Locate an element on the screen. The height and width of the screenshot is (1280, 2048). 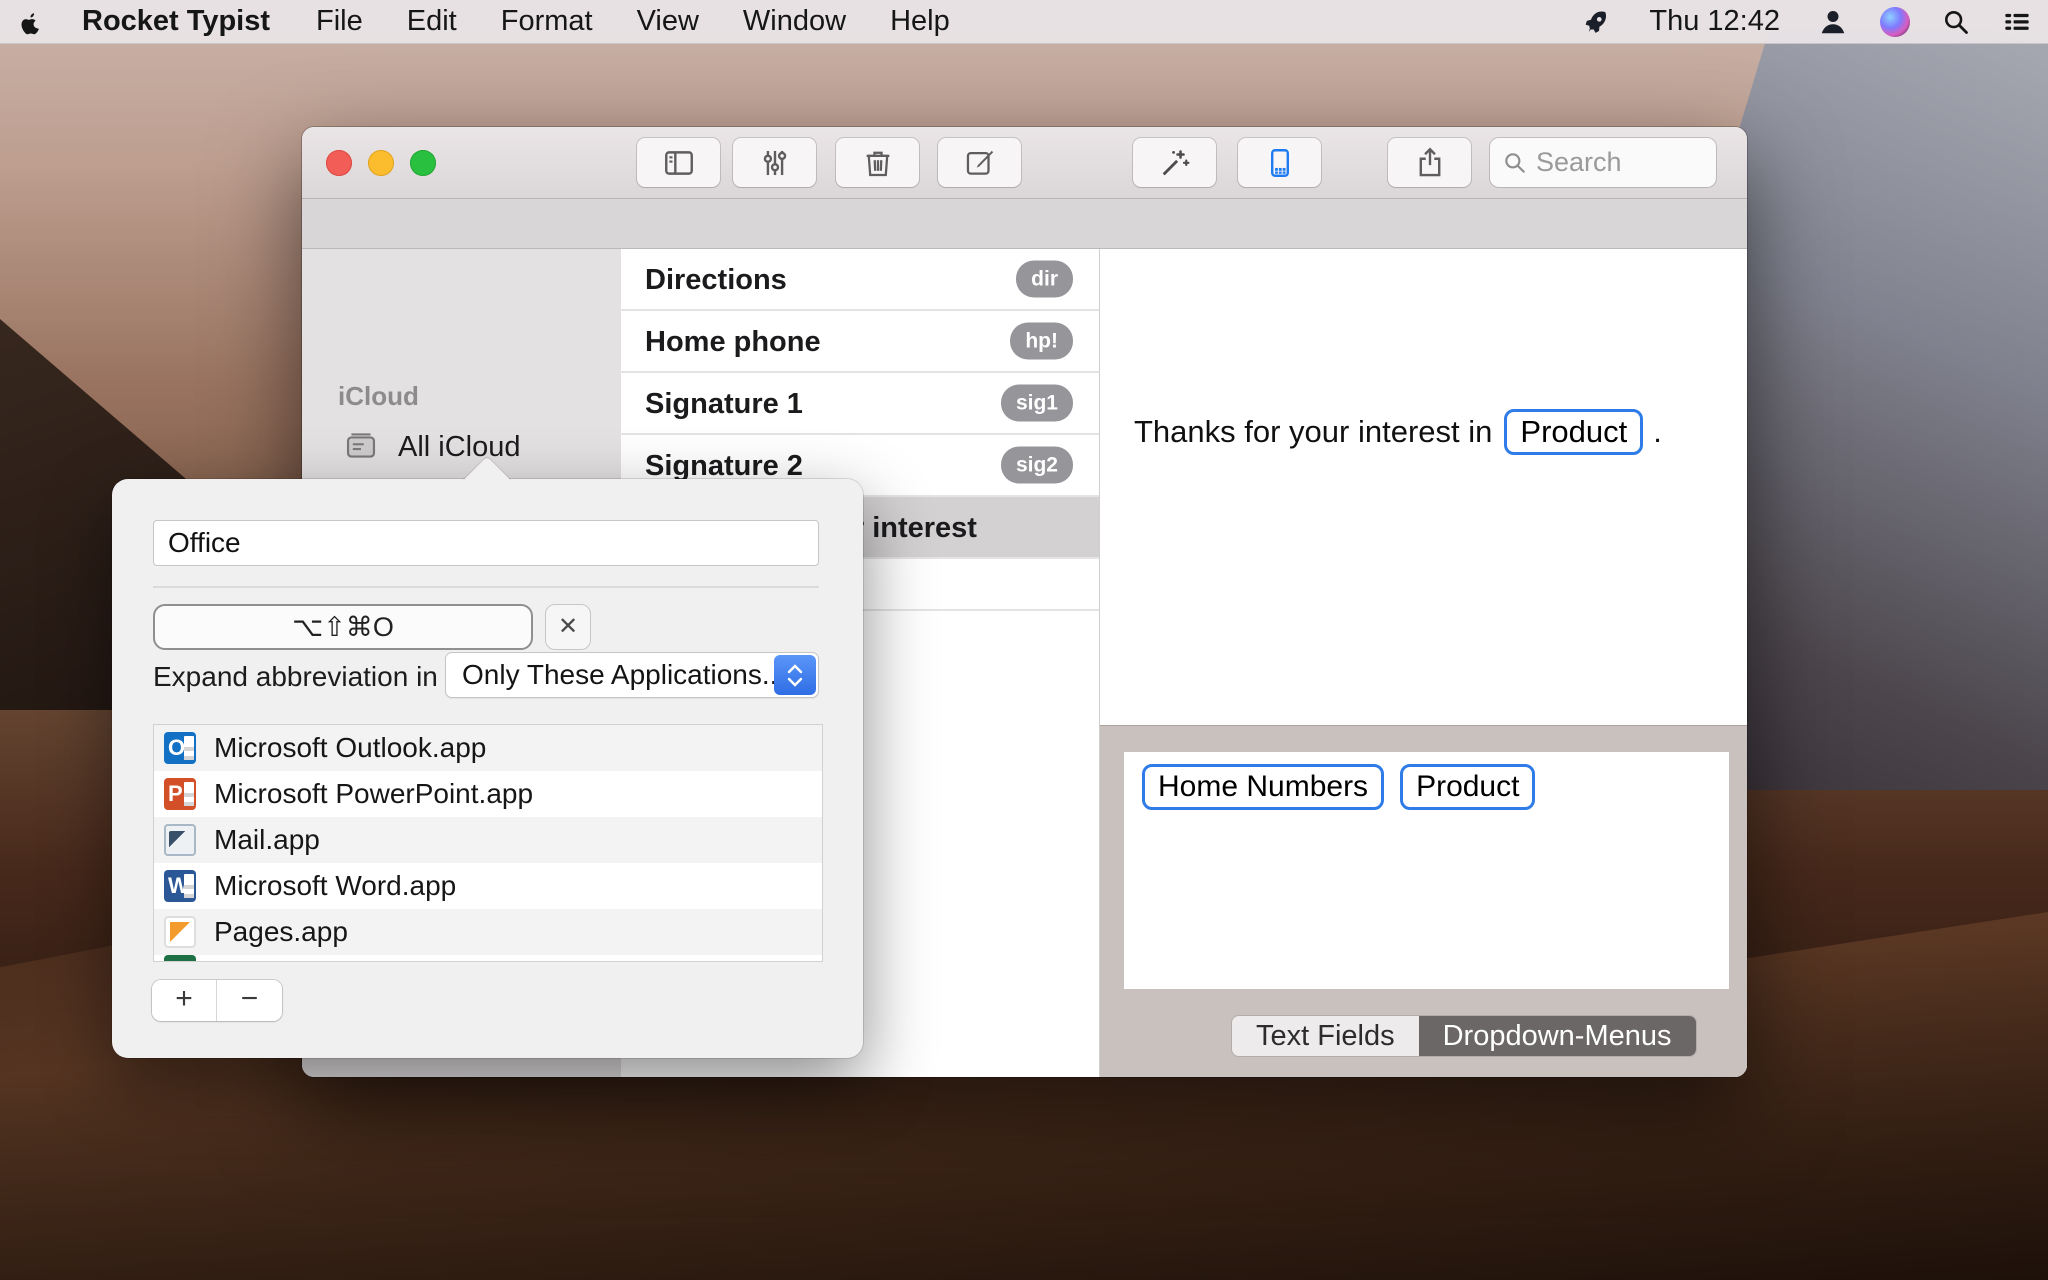
app-name: Microsoft Outlook.app is located at coordinates (350, 747).